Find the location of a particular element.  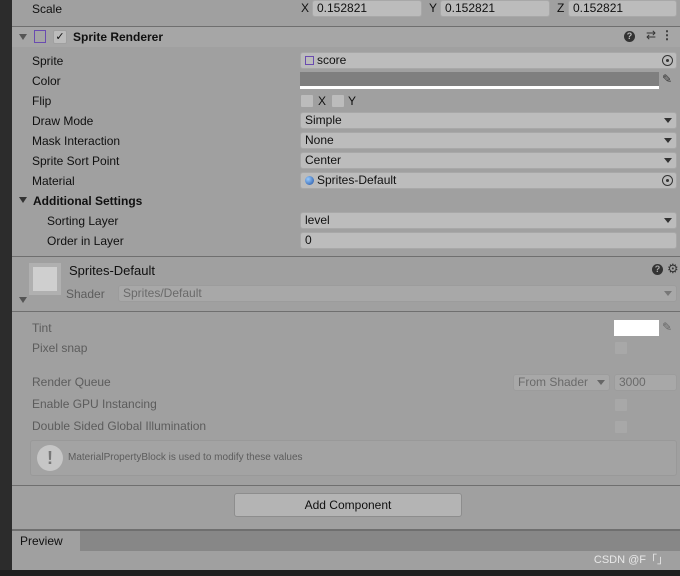

gpu-instancing-checkbox is located at coordinates (621, 405).